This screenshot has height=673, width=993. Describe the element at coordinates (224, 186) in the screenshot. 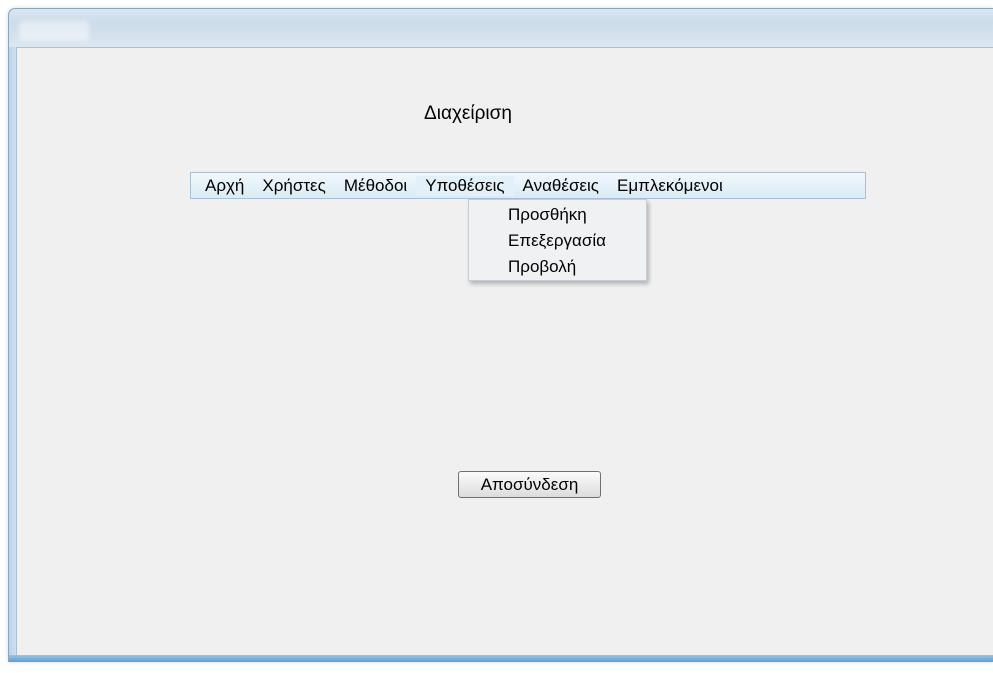

I see `menu-item-home: Αρχή` at that location.